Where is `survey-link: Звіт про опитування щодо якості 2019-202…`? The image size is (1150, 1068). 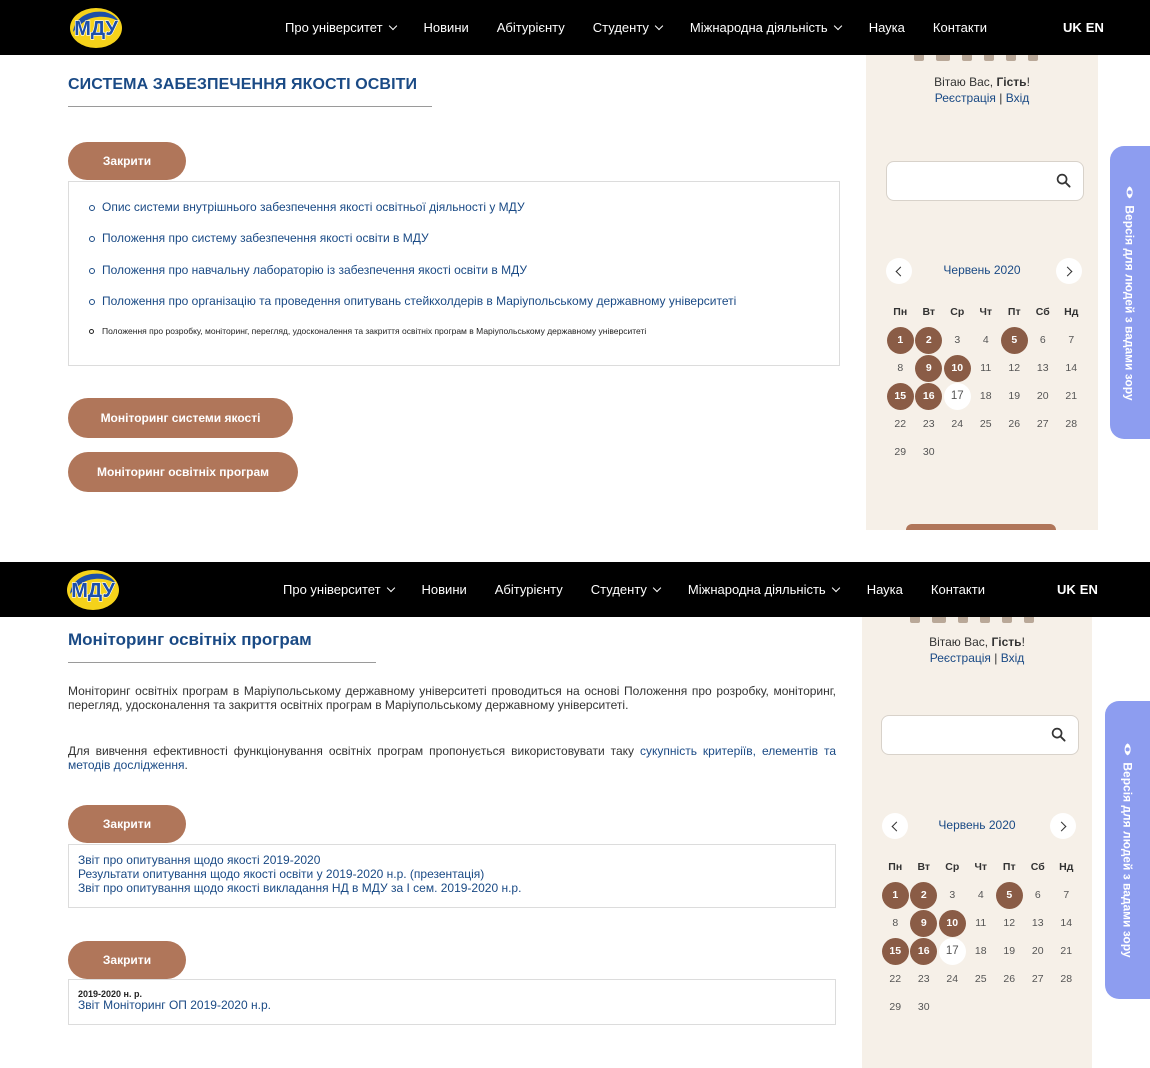 survey-link: Звіт про опитування щодо якості 2019-202… is located at coordinates (299, 860).